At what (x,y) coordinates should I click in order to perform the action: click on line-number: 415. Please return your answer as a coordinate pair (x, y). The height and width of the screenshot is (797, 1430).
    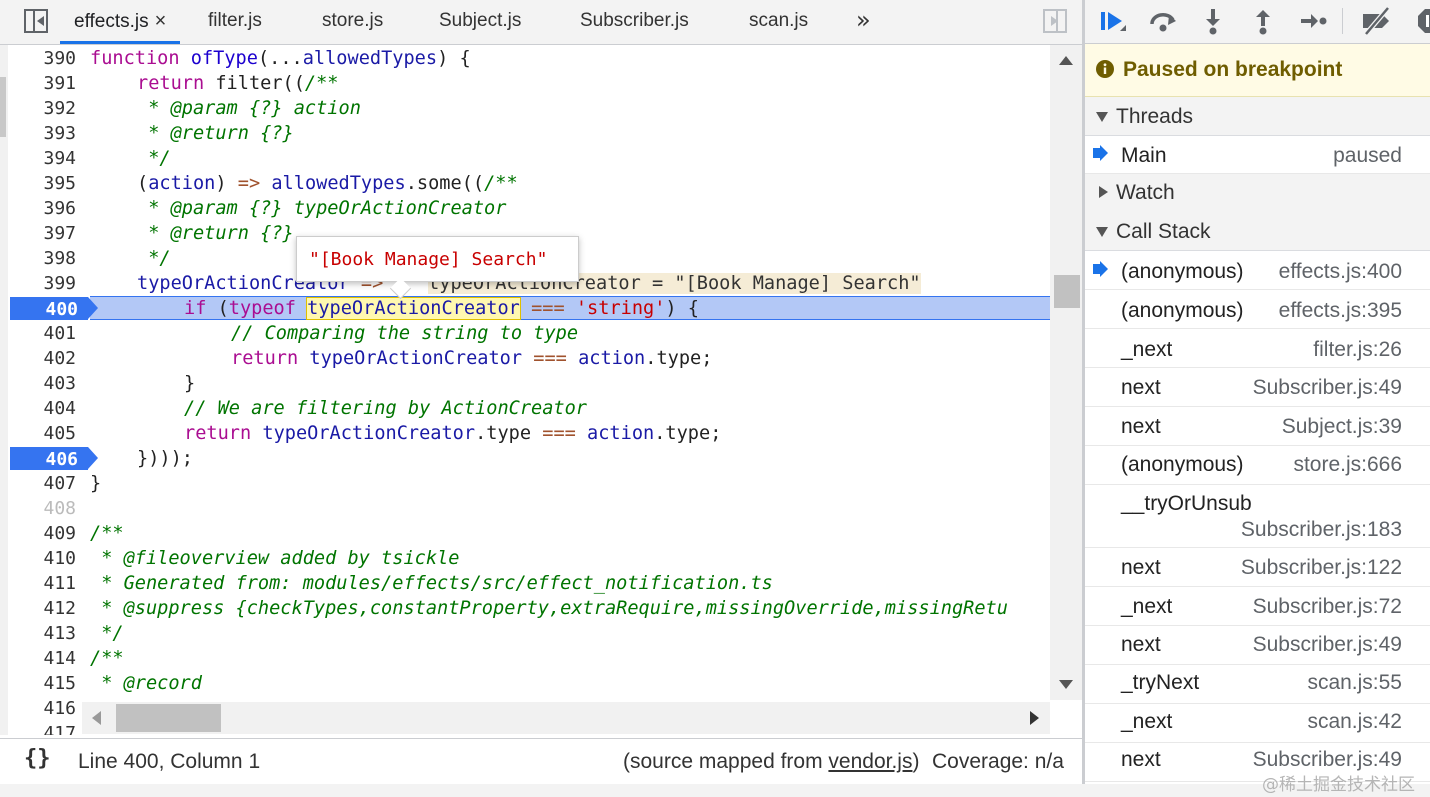
    Looking at the image, I should click on (42, 683).